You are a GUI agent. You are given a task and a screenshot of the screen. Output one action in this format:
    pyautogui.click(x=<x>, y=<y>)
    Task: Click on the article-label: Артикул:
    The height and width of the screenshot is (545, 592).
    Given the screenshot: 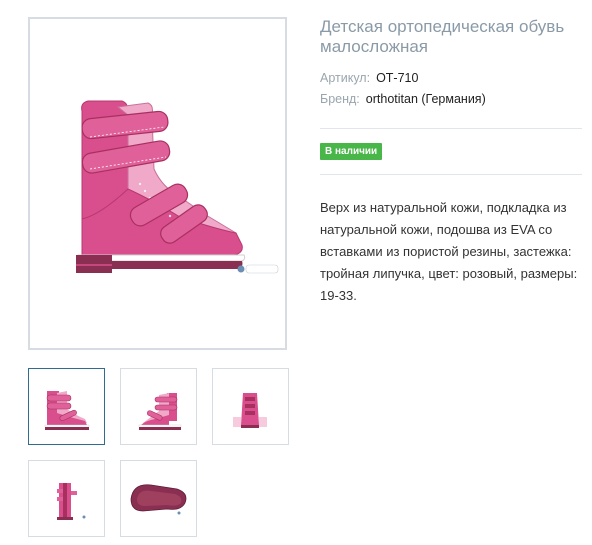 What is the action you would take?
    pyautogui.click(x=345, y=78)
    